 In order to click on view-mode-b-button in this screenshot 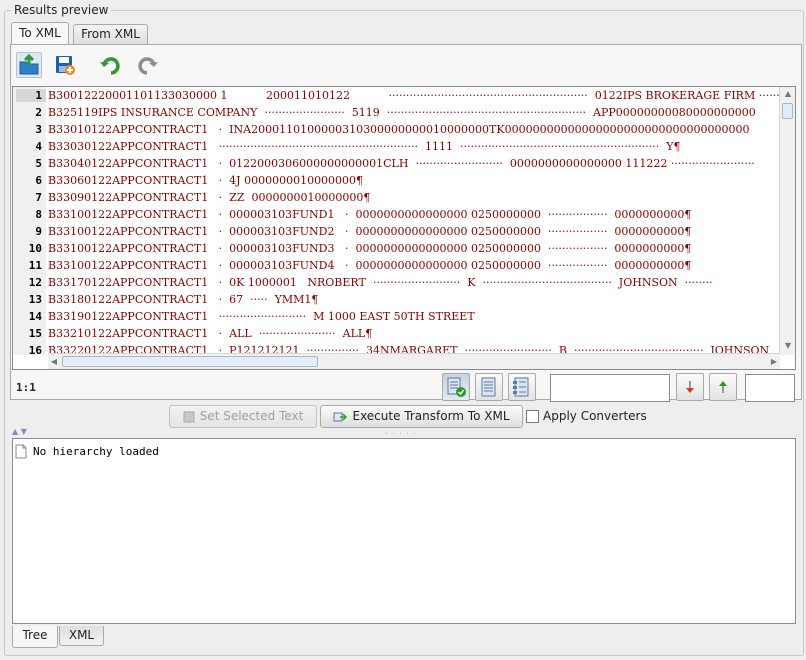, I will do `click(489, 387)`.